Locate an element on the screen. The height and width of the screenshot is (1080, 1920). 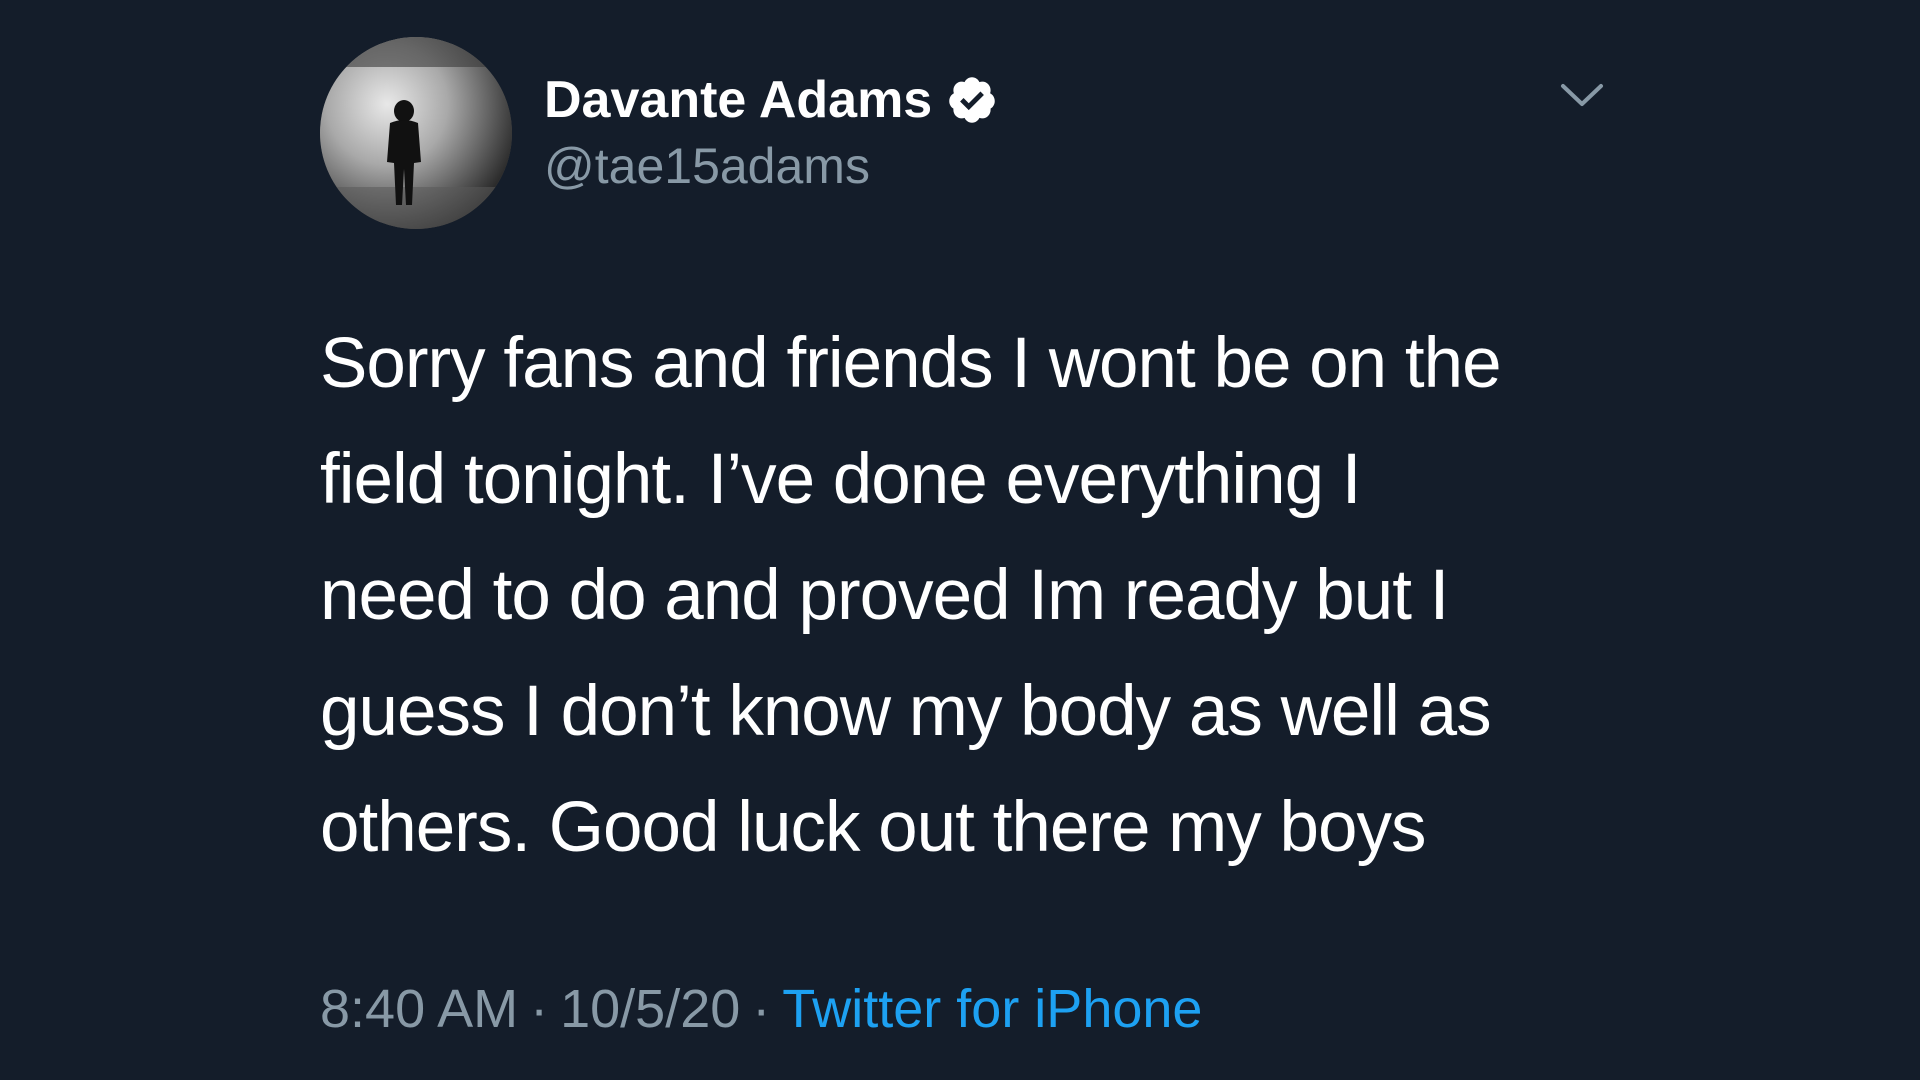
tweet-text-line: others. Good luck out there my boys is located at coordinates (873, 827).